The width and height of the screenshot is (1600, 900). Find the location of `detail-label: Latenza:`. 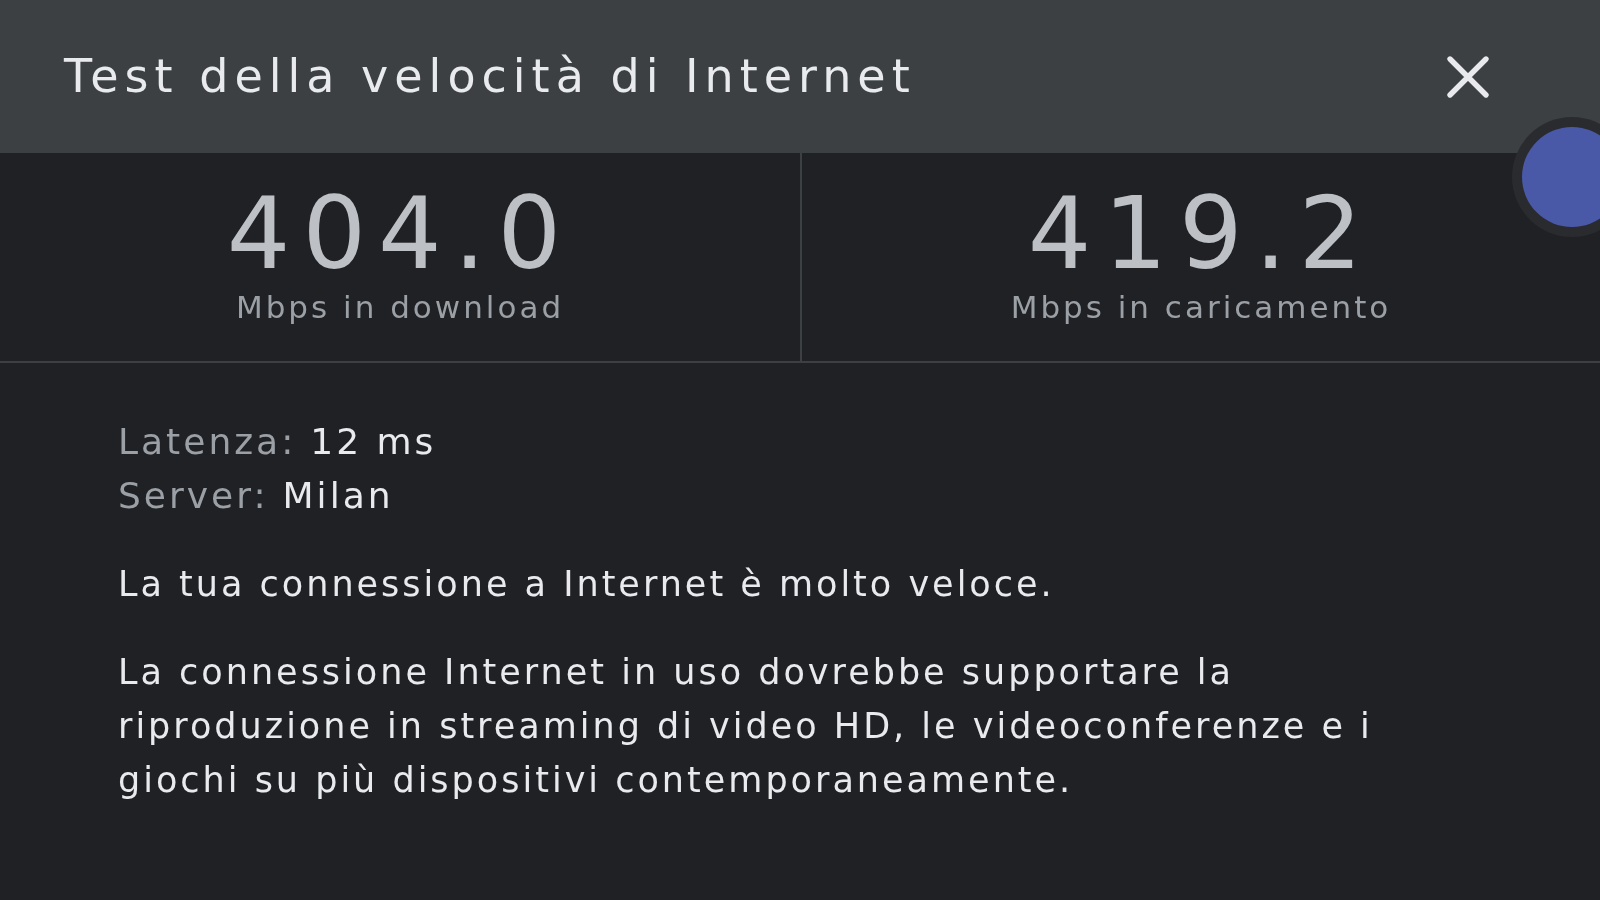

detail-label: Latenza: is located at coordinates (207, 442).